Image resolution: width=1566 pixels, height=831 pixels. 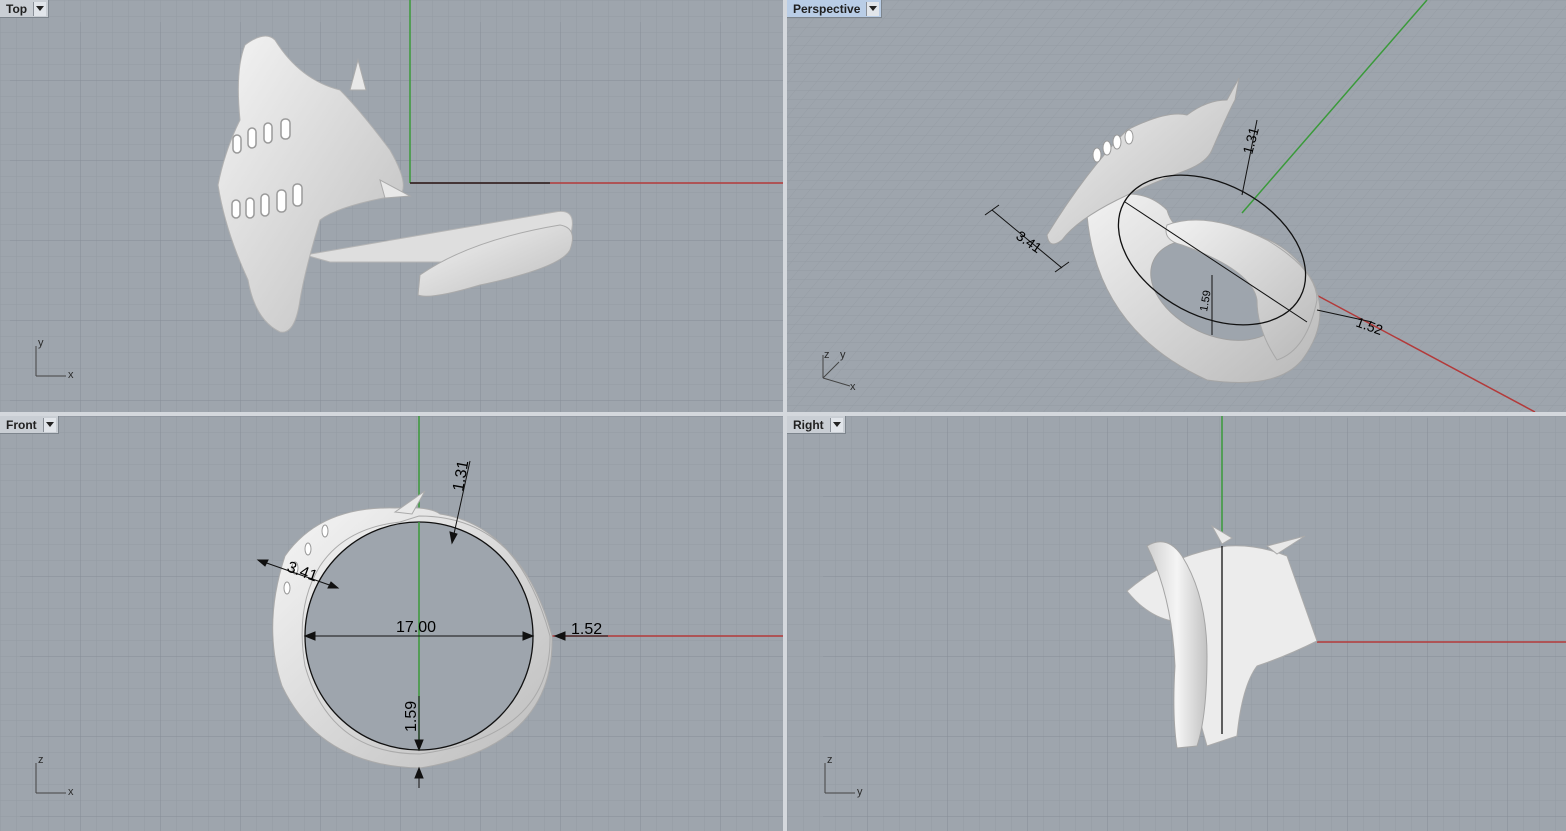 I want to click on viewport-tab-front: Front, so click(x=29, y=425).